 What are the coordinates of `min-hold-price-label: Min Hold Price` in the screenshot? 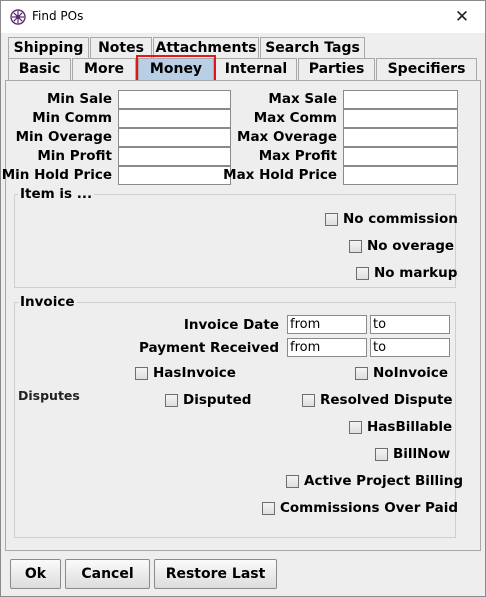 It's located at (56, 175).